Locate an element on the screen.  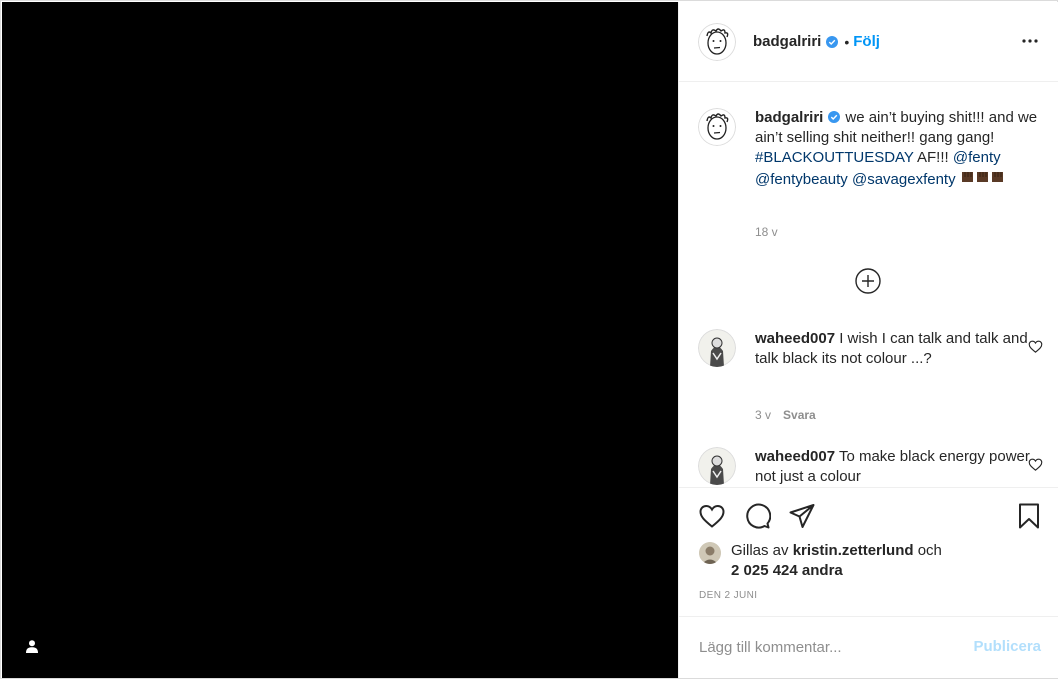
save-bookmark-icon is located at coordinates (1029, 516).